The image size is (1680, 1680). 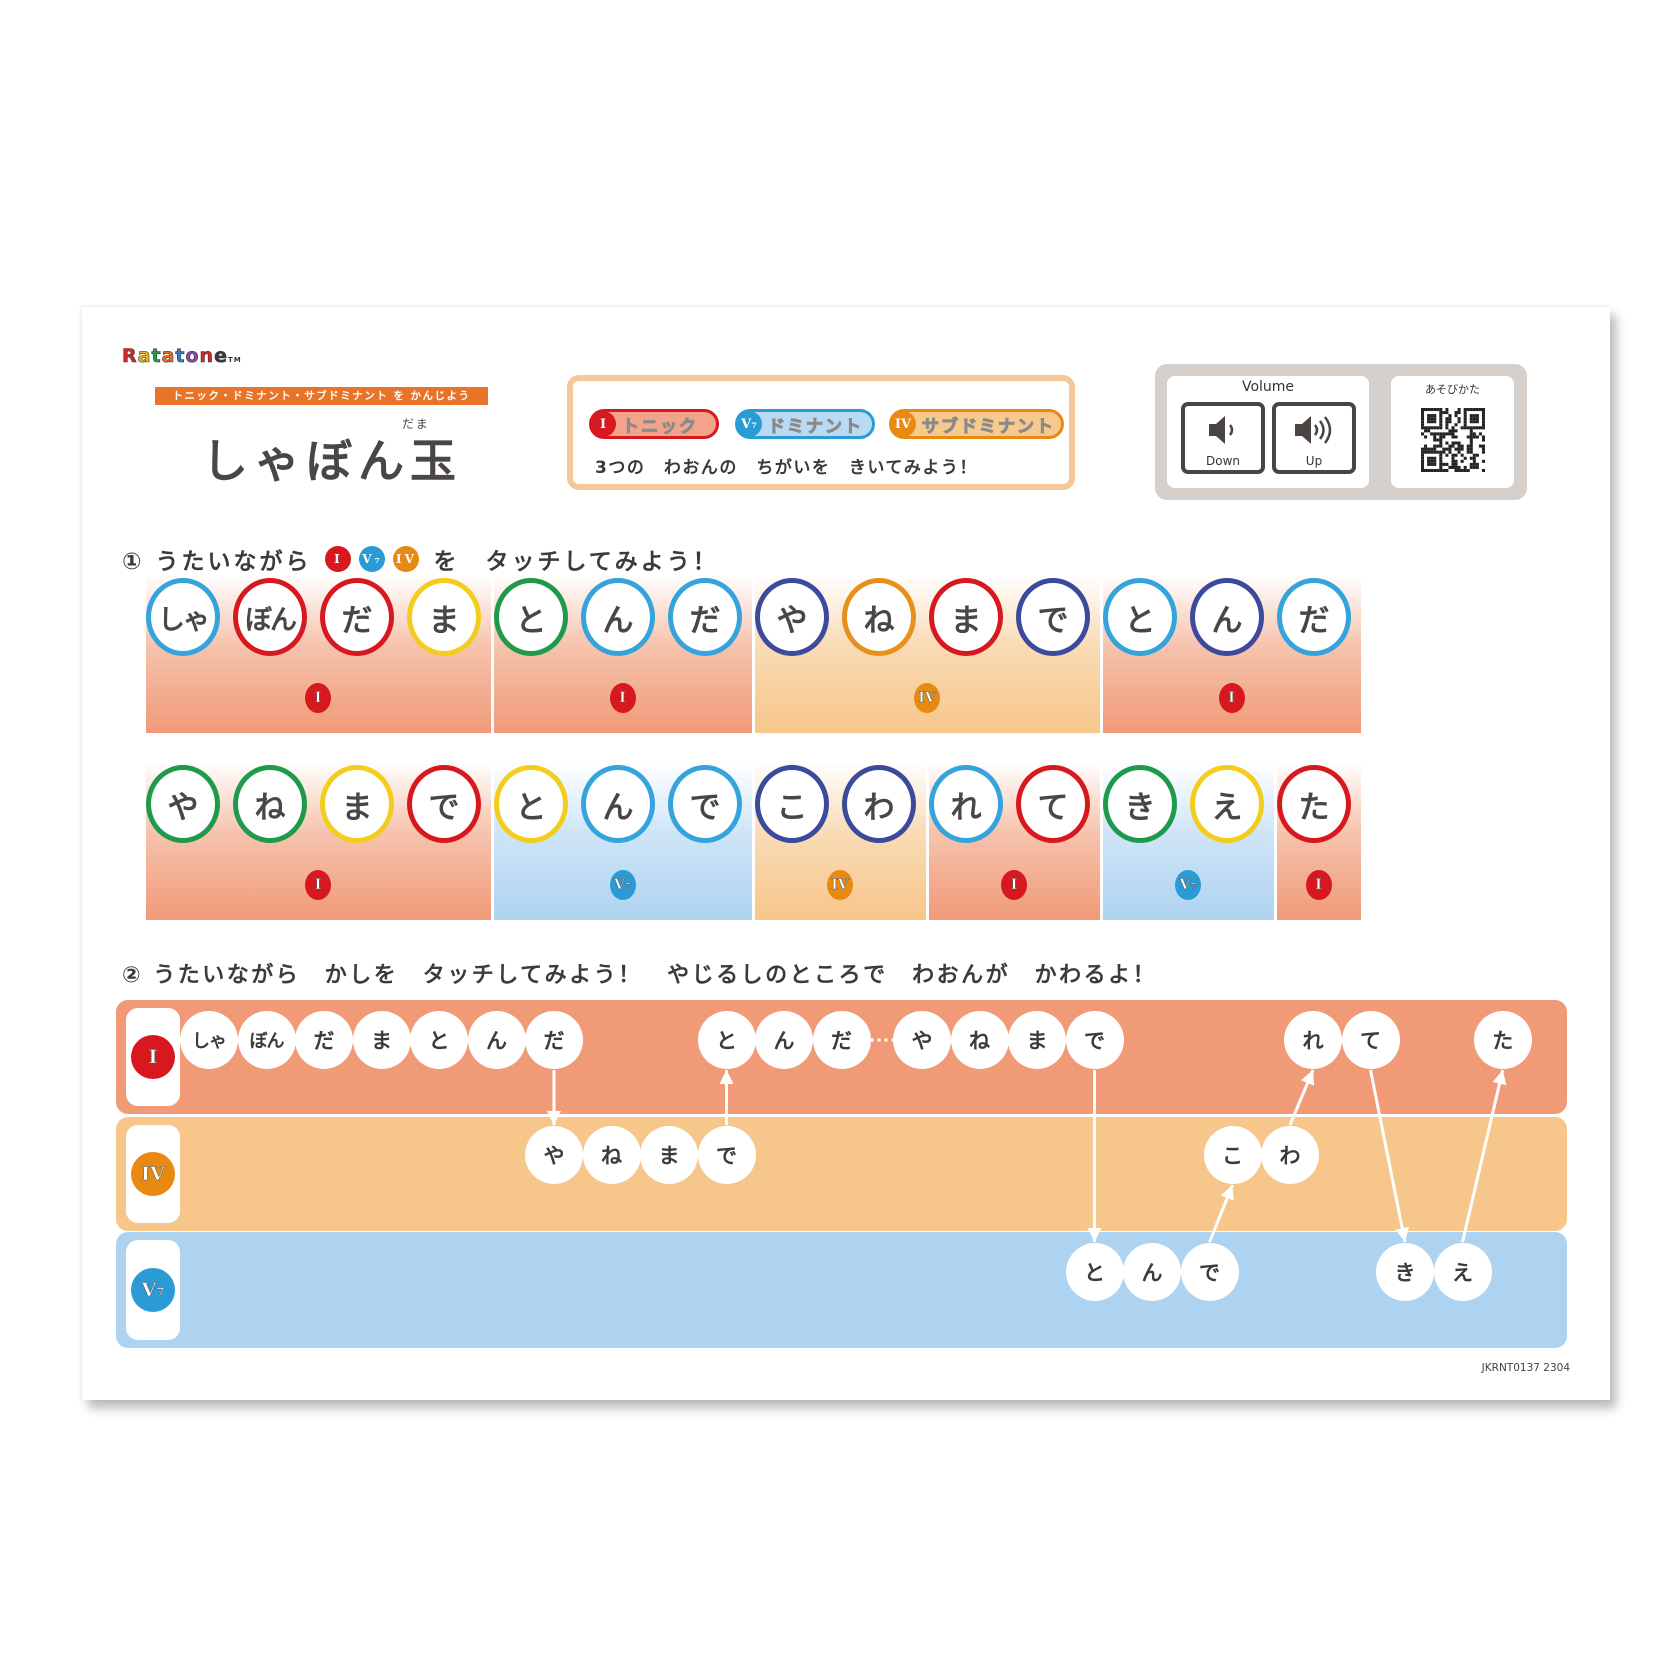 What do you see at coordinates (1227, 804) in the screenshot?
I see `syllable-ring: え` at bounding box center [1227, 804].